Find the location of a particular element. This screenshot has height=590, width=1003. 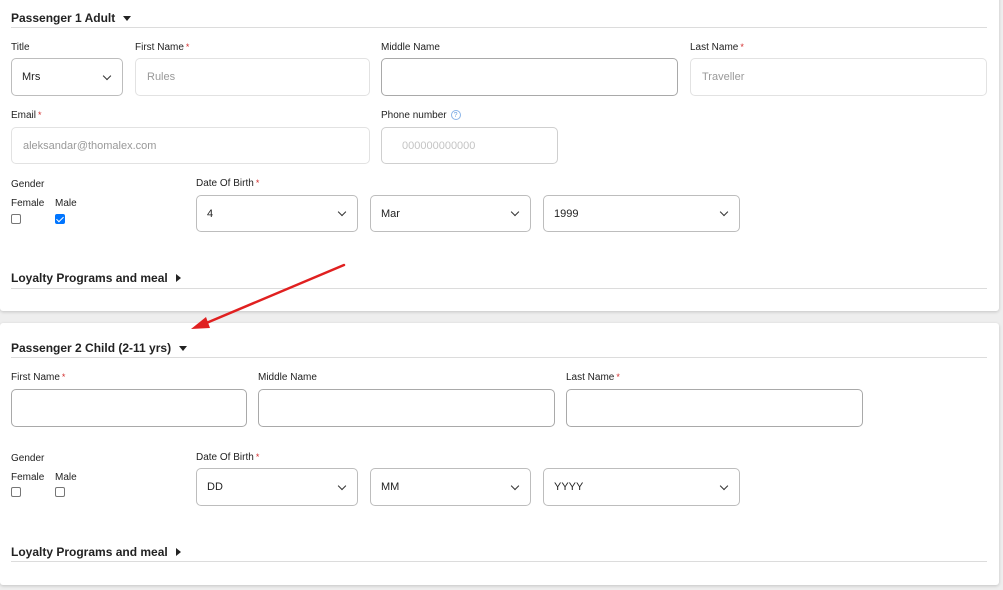

child-middle-name-input is located at coordinates (406, 408).